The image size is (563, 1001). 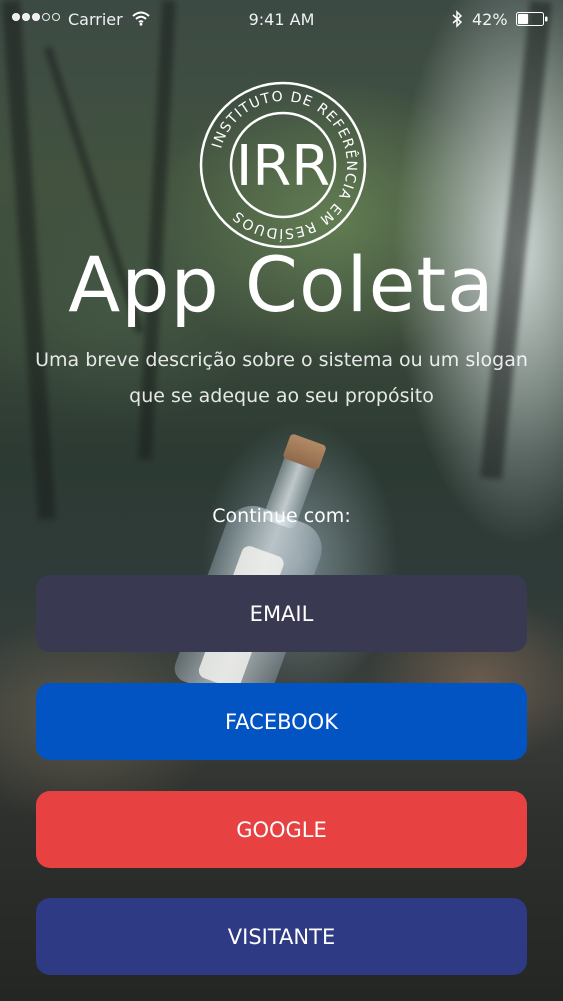 What do you see at coordinates (281, 721) in the screenshot?
I see `facebook-login-button: FACEBOOK` at bounding box center [281, 721].